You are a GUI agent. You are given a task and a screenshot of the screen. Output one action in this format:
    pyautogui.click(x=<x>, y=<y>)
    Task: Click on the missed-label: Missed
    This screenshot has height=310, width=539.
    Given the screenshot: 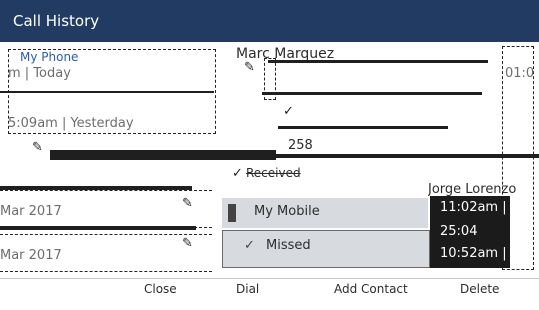 What is the action you would take?
    pyautogui.click(x=288, y=245)
    